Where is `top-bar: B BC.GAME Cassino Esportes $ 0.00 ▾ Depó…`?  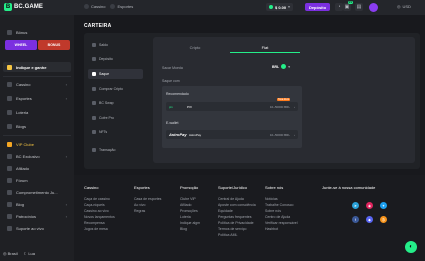
top-bar: B BC.GAME Cassino Esportes $ 0.00 ▾ Depó… is located at coordinates (212, 7).